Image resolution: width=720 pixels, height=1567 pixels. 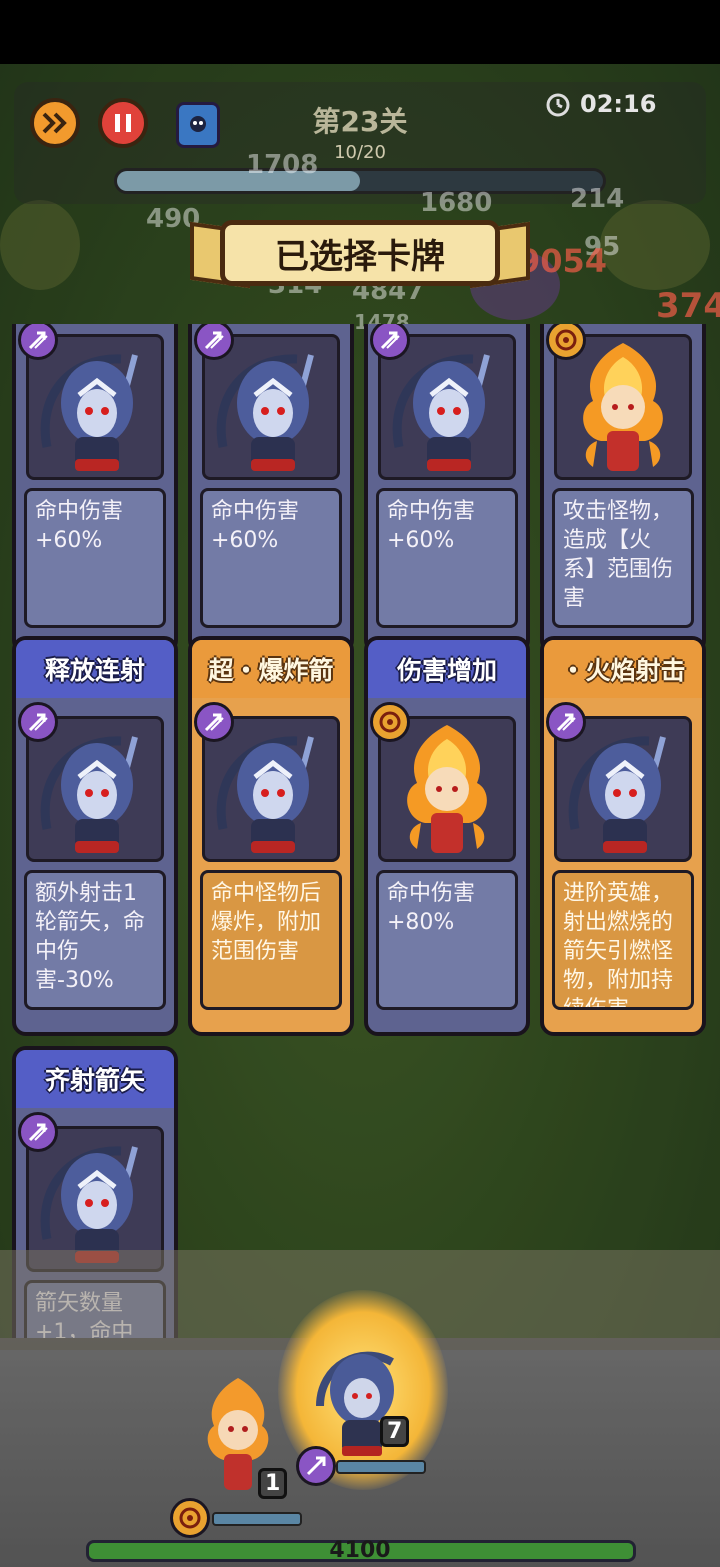 I want to click on base-hp-value: 4100, so click(x=360, y=1550).